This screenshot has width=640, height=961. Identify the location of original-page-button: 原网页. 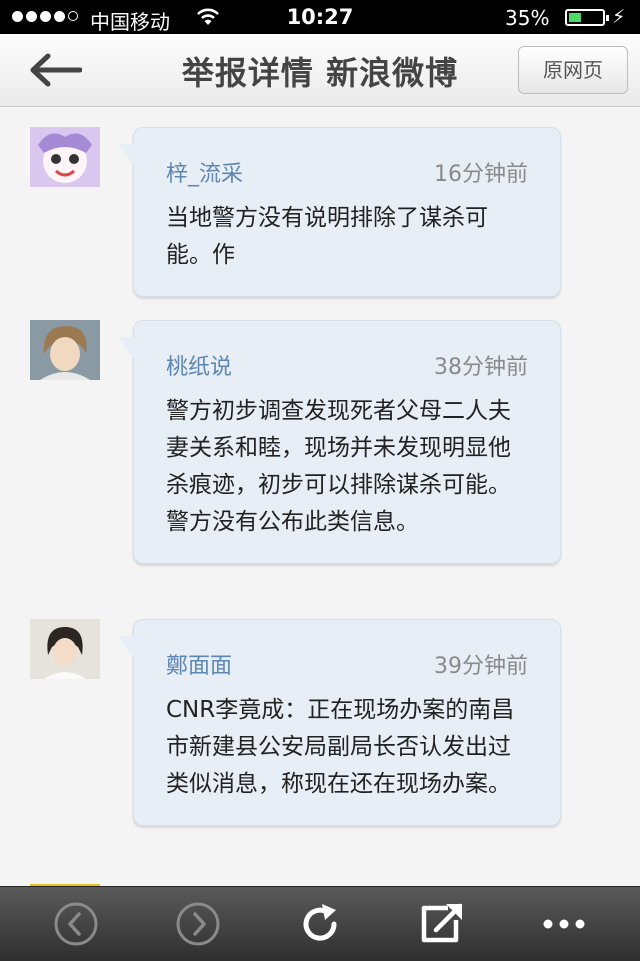
(573, 70).